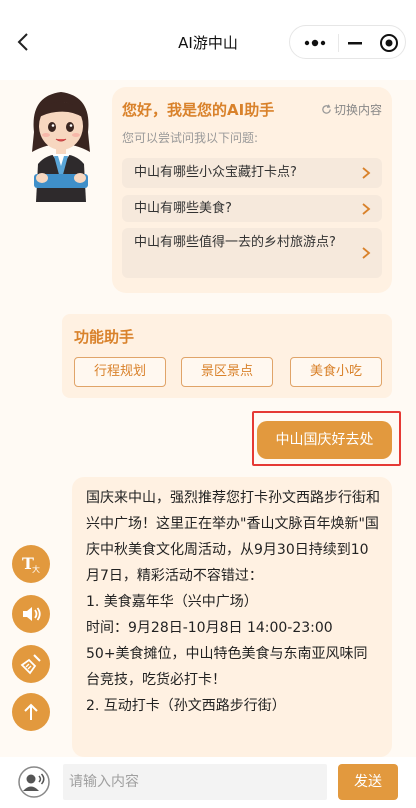 This screenshot has width=416, height=808. I want to click on speaker-icon, so click(32, 614).